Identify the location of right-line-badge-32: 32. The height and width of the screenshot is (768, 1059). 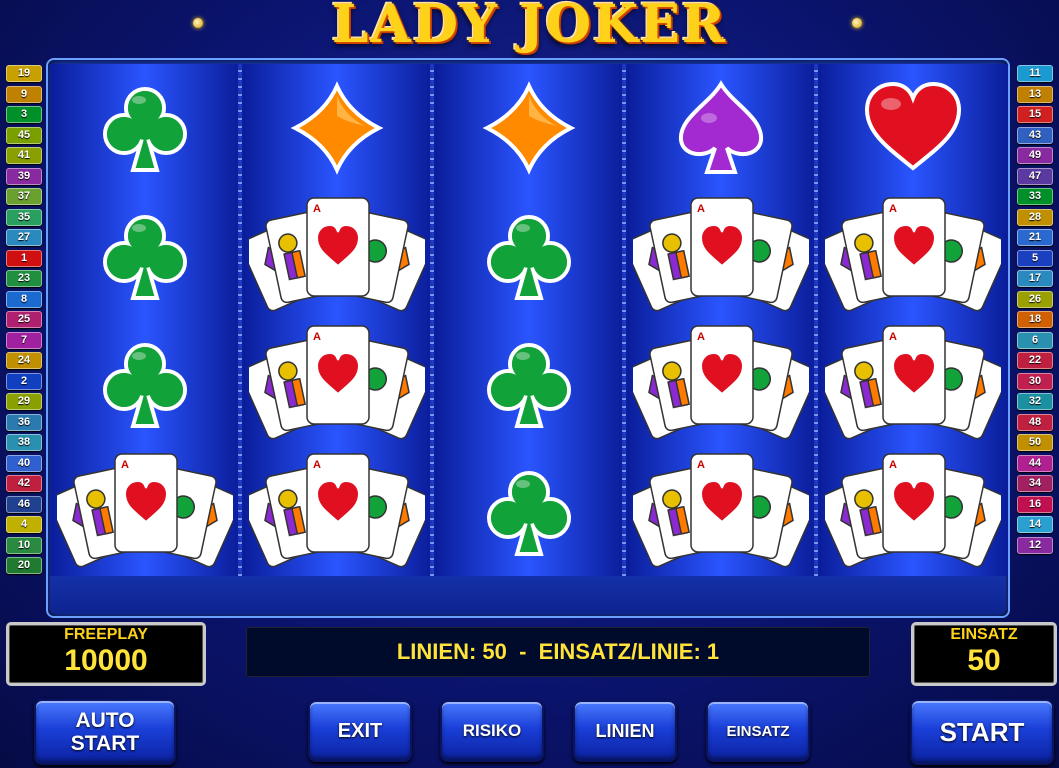
(1035, 401).